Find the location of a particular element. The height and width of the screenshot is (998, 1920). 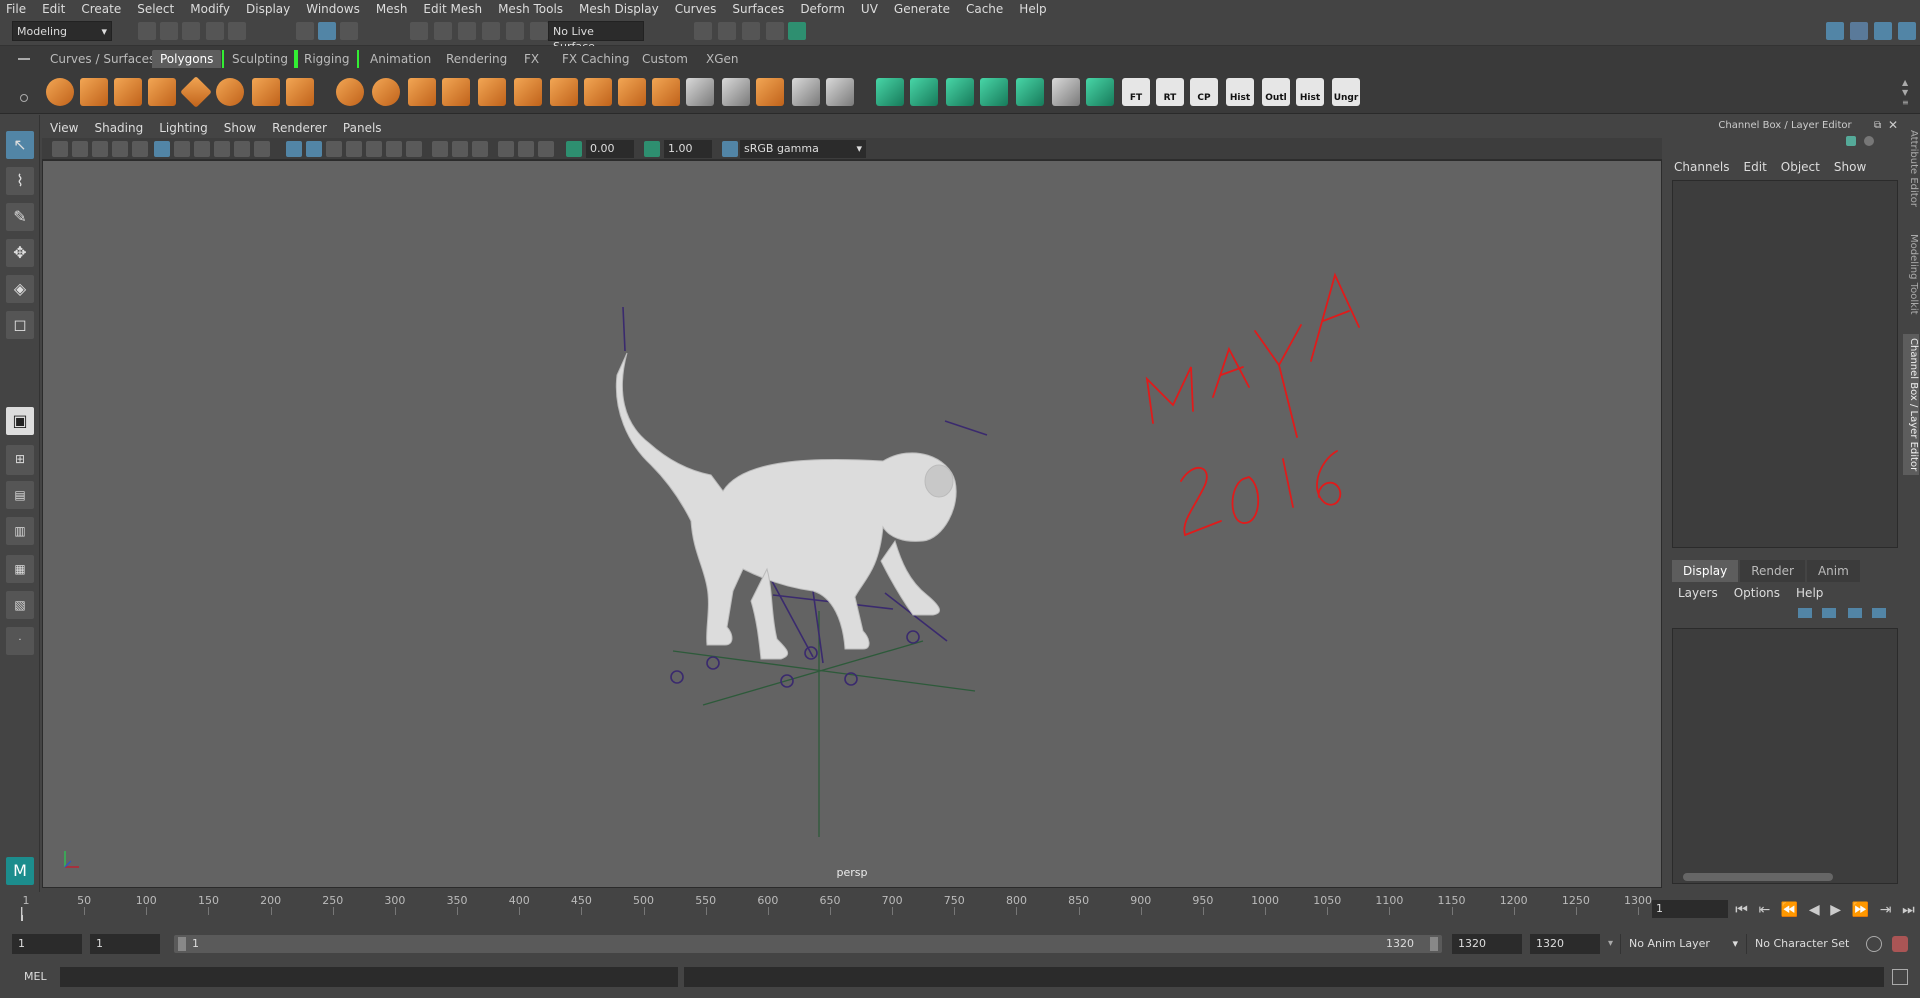

channel-list is located at coordinates (1785, 364).